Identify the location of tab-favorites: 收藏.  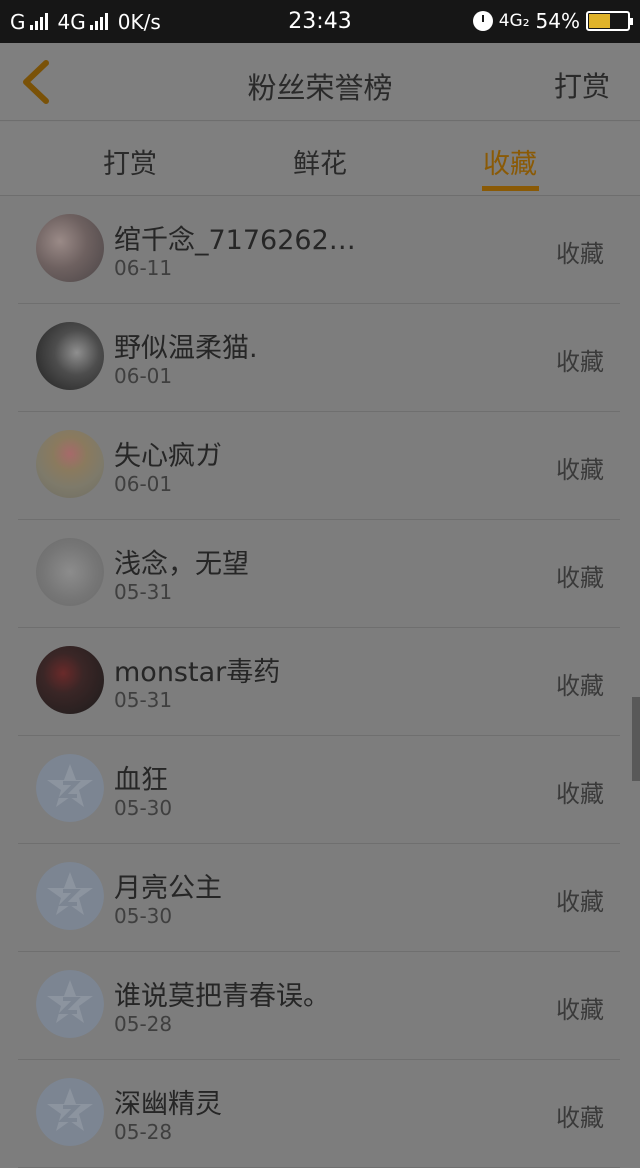
(510, 161).